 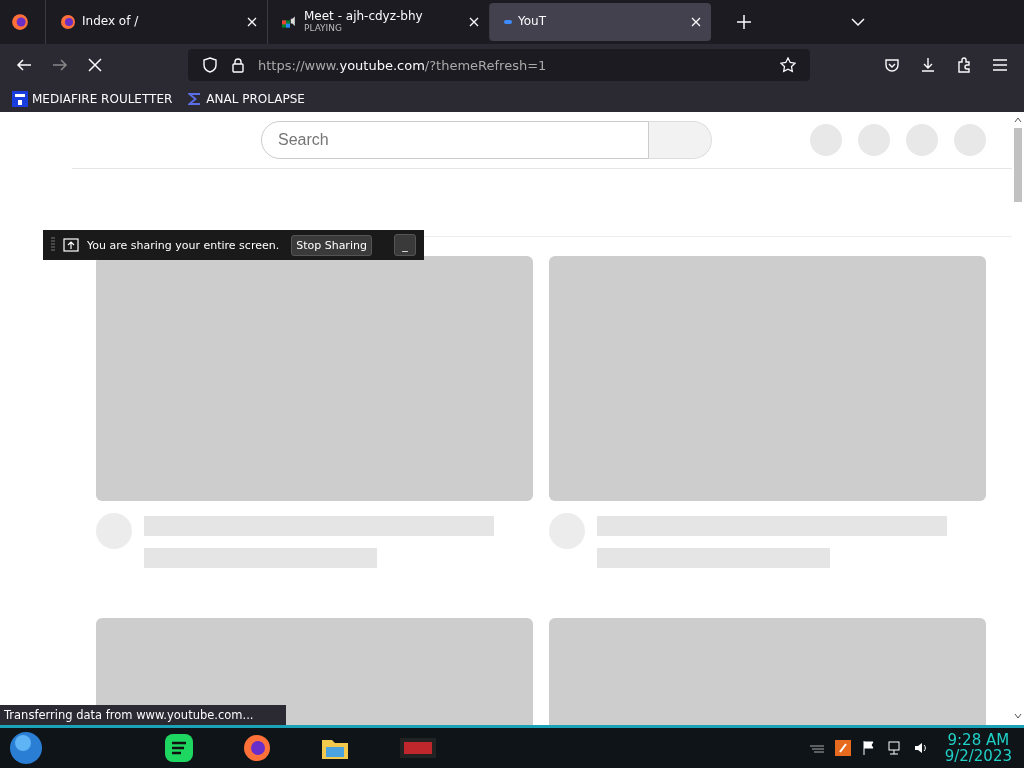 What do you see at coordinates (95, 65) in the screenshot?
I see `stop-loading-icon` at bounding box center [95, 65].